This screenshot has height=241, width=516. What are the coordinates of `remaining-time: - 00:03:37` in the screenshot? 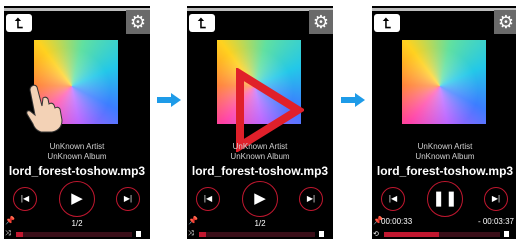 It's located at (495, 221).